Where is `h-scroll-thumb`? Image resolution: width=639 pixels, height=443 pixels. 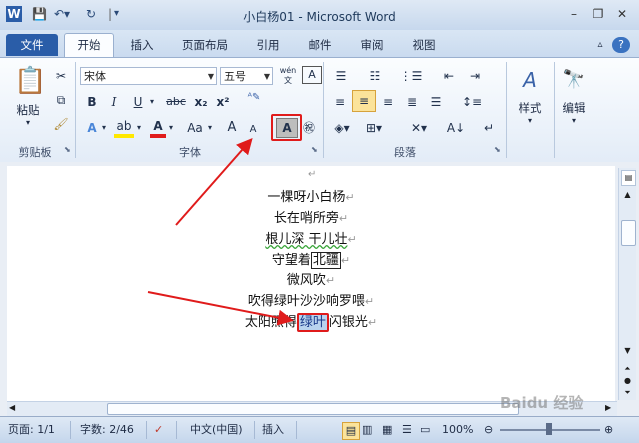
h-scroll-thumb is located at coordinates (313, 409).